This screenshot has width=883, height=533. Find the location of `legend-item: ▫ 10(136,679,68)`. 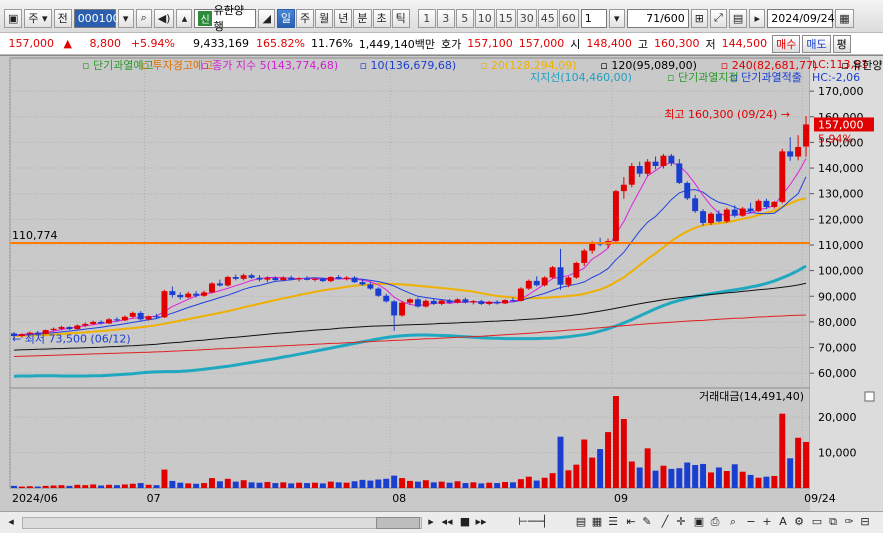

legend-item: ▫ 10(136,679,68) is located at coordinates (408, 65).